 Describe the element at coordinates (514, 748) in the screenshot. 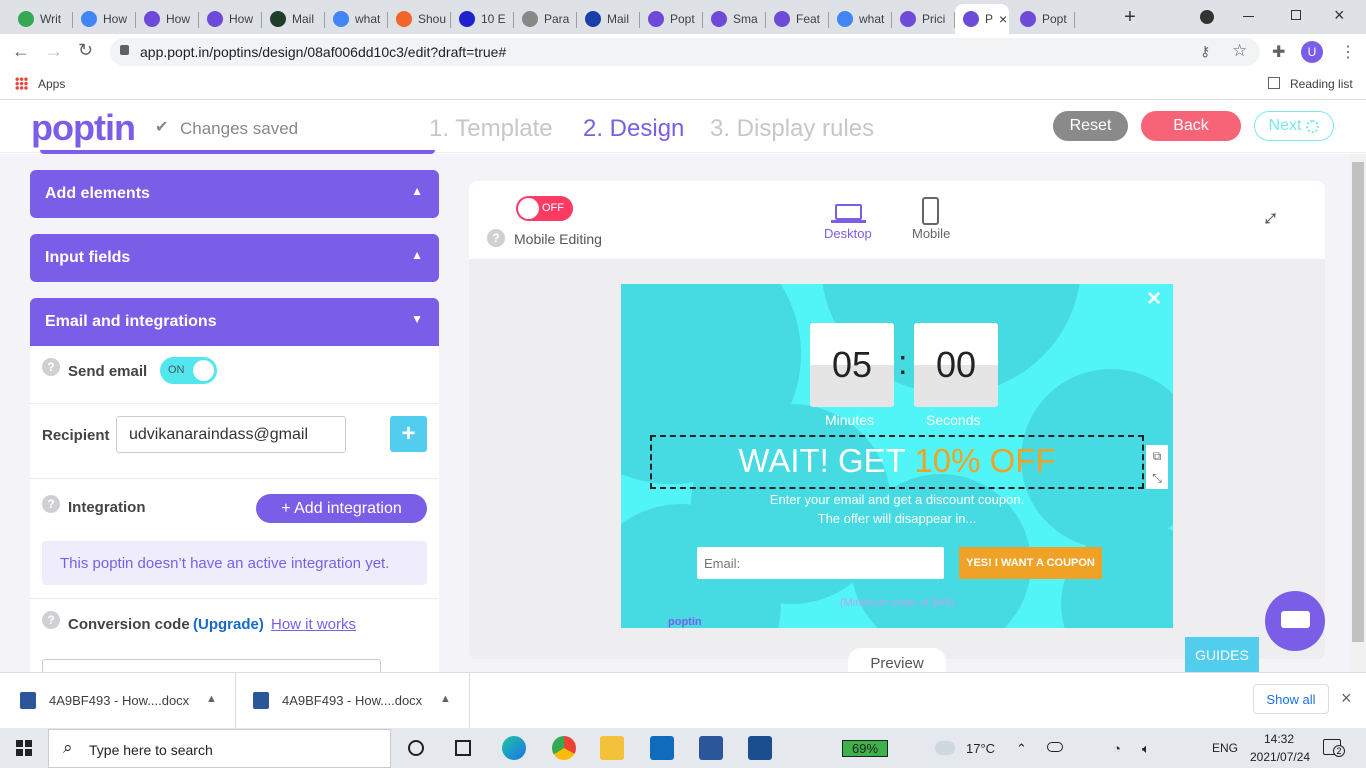

I see `edge-icon` at that location.